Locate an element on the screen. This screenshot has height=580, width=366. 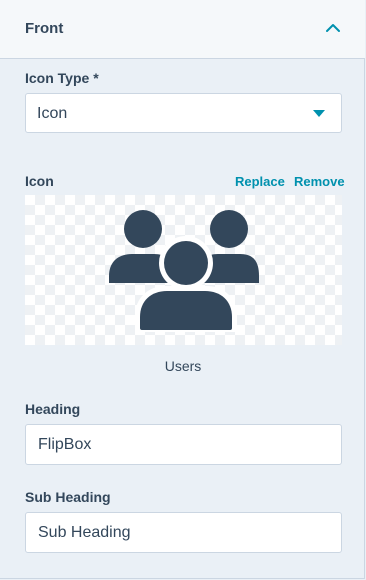
icon-name-caption: Users is located at coordinates (183, 366).